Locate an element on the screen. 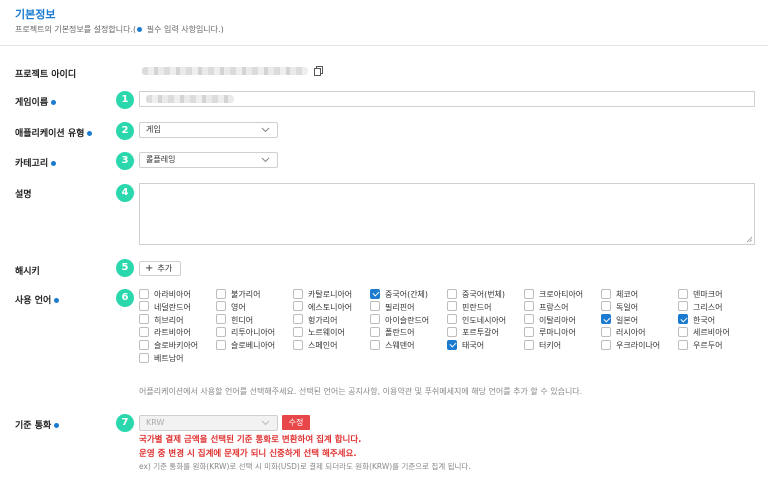 The image size is (768, 483). language-option: 태국어 is located at coordinates (465, 345).